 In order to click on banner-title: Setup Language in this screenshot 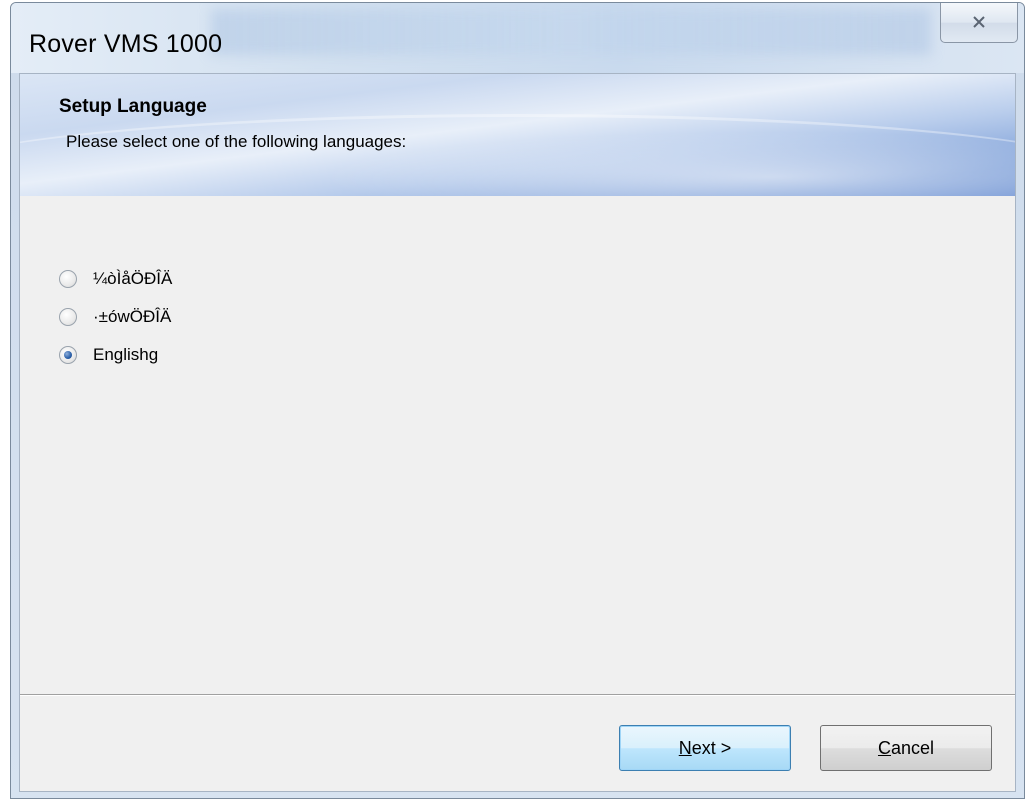, I will do `click(133, 106)`.